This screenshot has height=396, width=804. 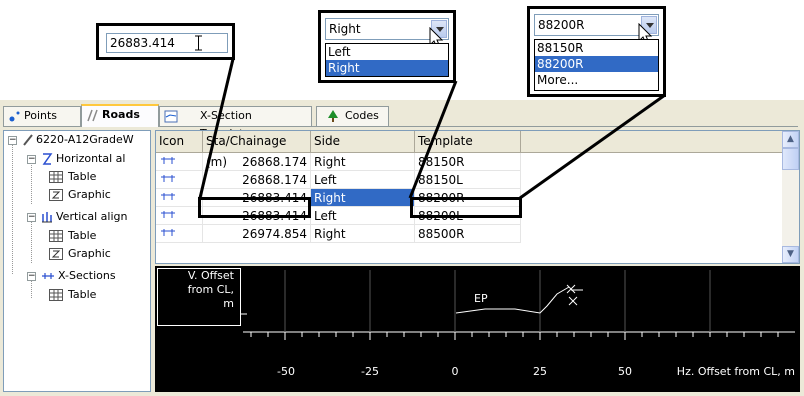 I want to click on template-option-88200r: 88200R, so click(x=596, y=64).